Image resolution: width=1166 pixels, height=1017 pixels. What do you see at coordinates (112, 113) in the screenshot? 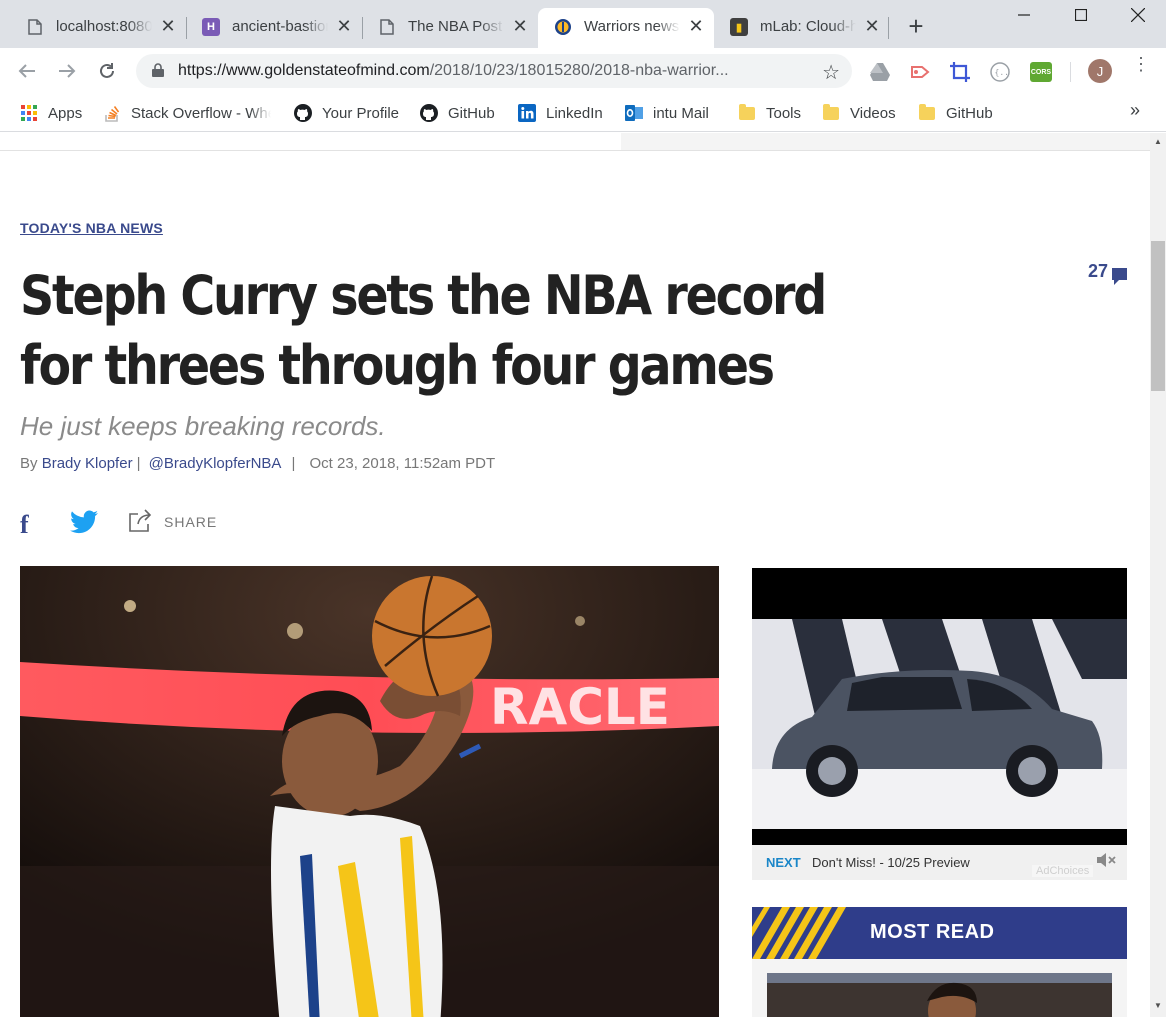
I see `stackoverflow-icon` at bounding box center [112, 113].